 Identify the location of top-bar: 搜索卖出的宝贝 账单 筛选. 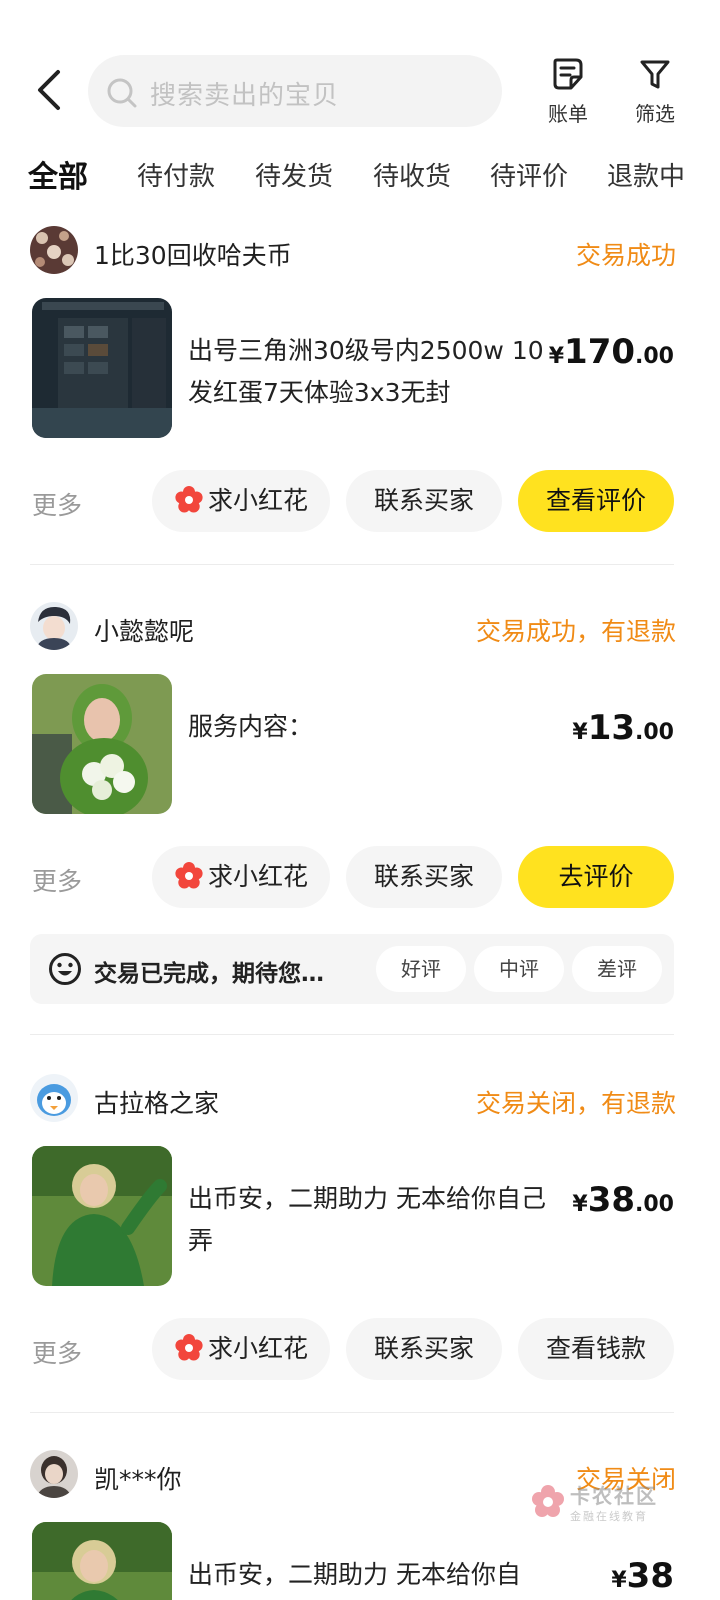
(360, 90).